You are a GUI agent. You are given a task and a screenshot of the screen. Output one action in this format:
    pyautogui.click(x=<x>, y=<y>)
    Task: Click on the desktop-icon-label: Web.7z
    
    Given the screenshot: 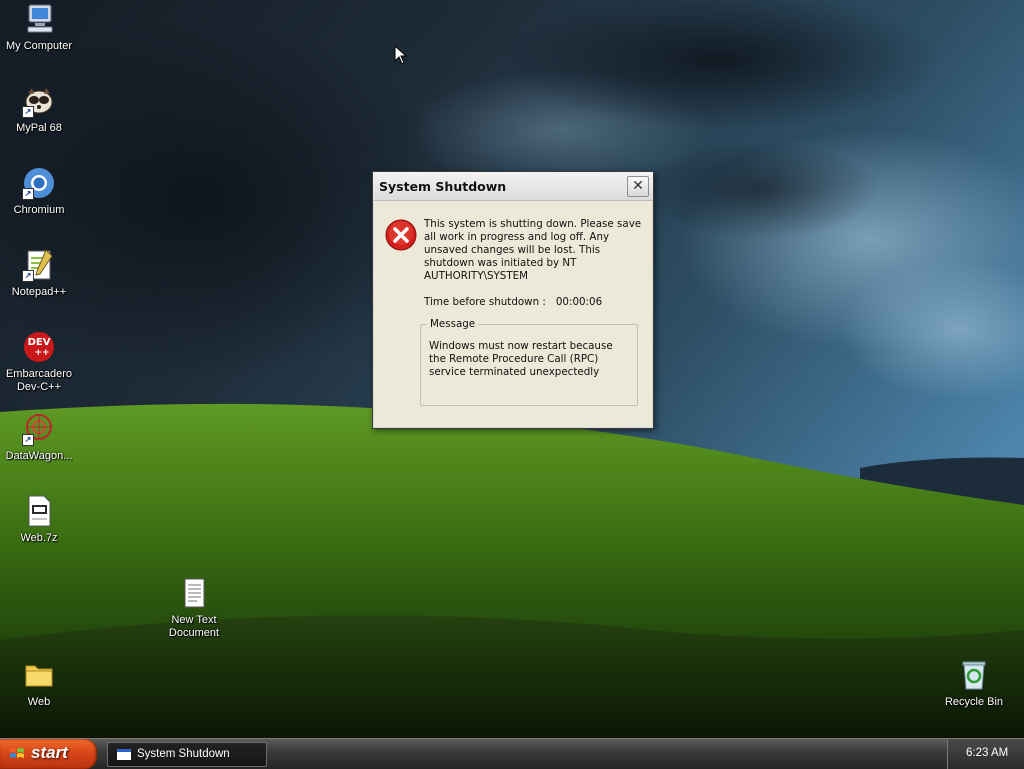 What is the action you would take?
    pyautogui.click(x=39, y=538)
    